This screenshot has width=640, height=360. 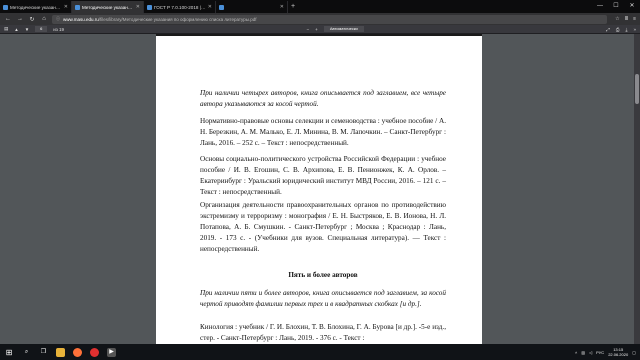 What do you see at coordinates (32, 19) in the screenshot?
I see `reload-icon: ↻` at bounding box center [32, 19].